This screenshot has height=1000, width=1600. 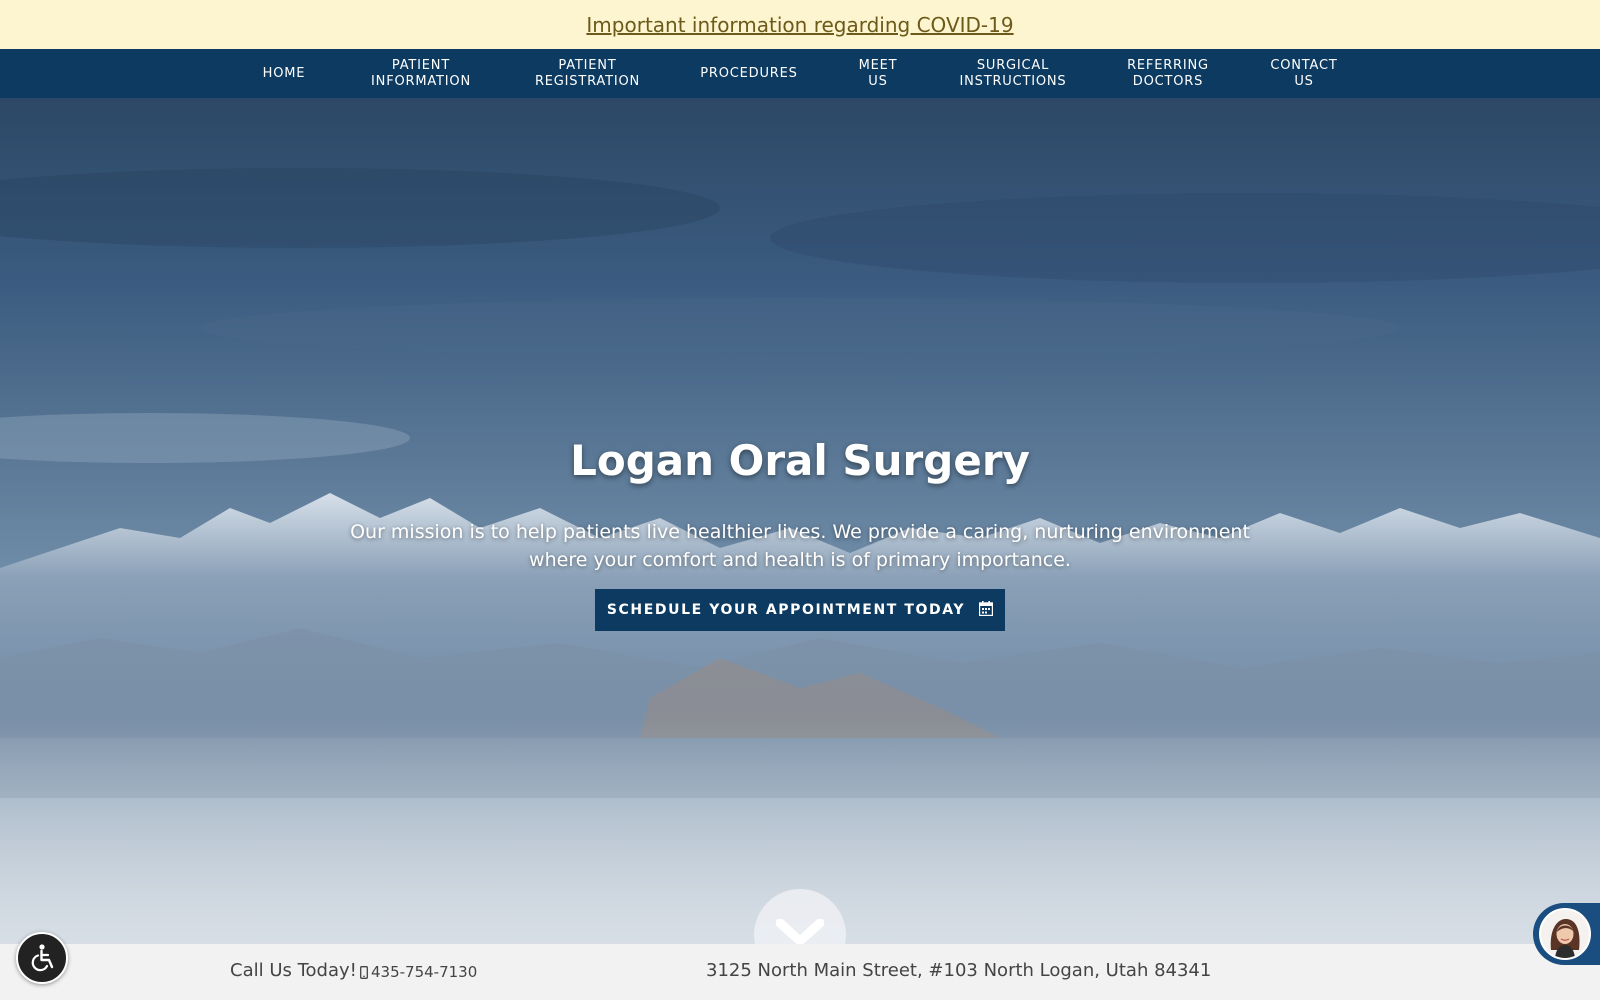 I want to click on covid-info-link: Important information regarding COVID-19, so click(x=799, y=25).